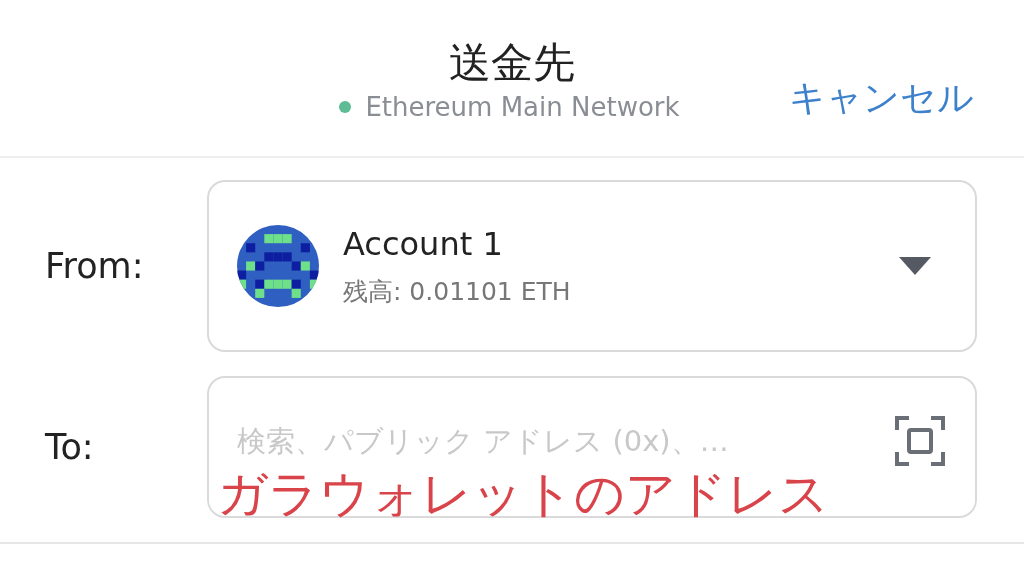 The height and width of the screenshot is (579, 1024). Describe the element at coordinates (457, 291) in the screenshot. I see `account-balance: 残高: 0.01101 ETH` at that location.